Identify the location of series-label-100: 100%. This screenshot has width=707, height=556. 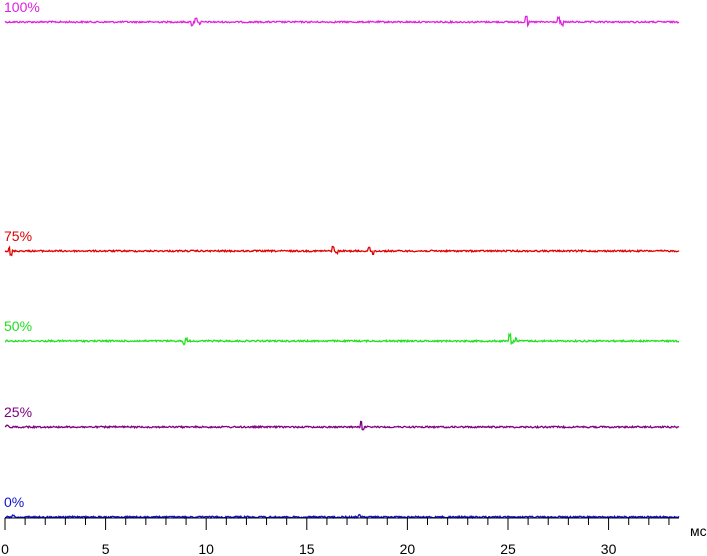
(22, 7).